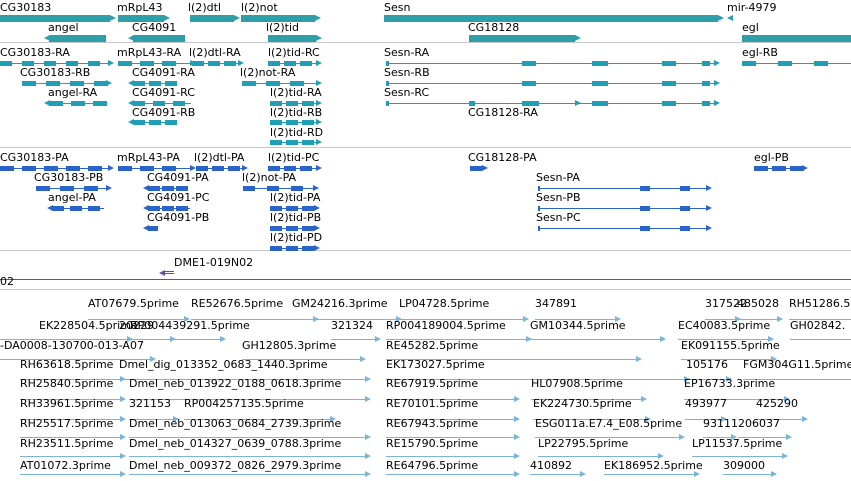  Describe the element at coordinates (178, 217) in the screenshot. I see `feature-label: CG4091-PB` at that location.